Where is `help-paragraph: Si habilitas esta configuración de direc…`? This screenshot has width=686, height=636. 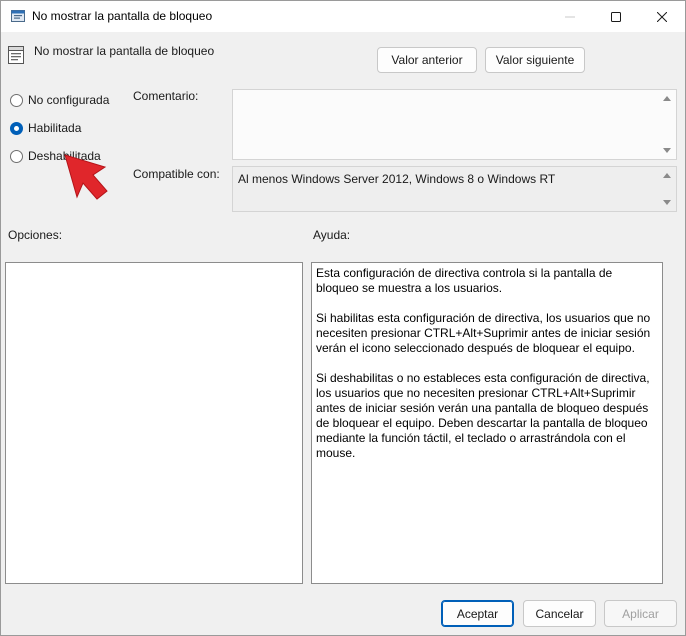 help-paragraph: Si habilitas esta configuración de direc… is located at coordinates (483, 333).